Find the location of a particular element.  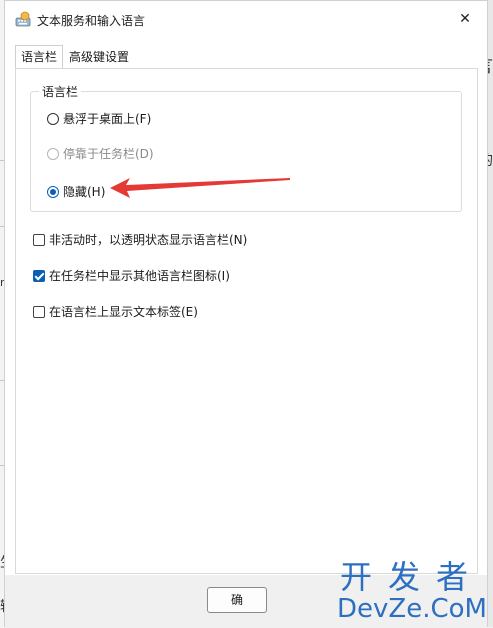

group-legend: 语言栏 is located at coordinates (60, 91).